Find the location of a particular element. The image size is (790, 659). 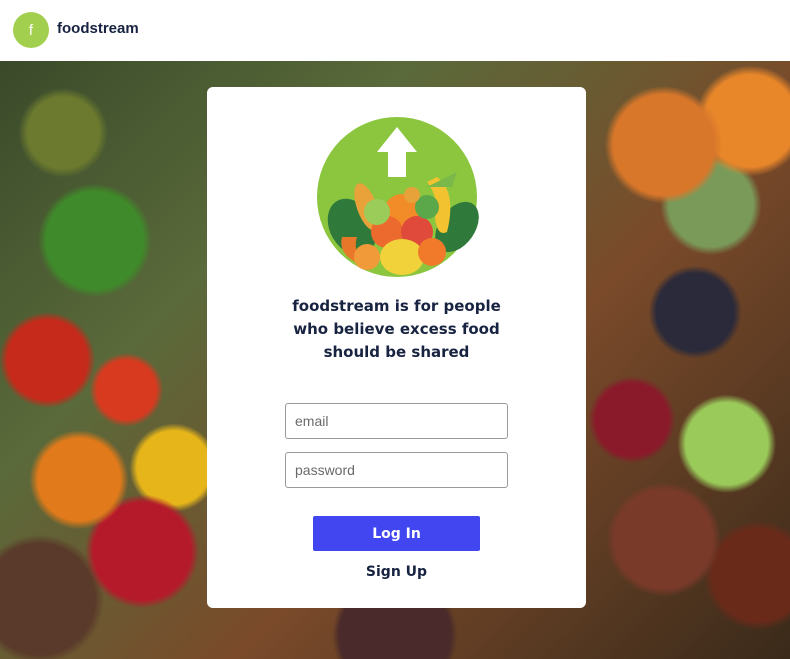

tagline-line: foodstream is for people is located at coordinates (396, 306).